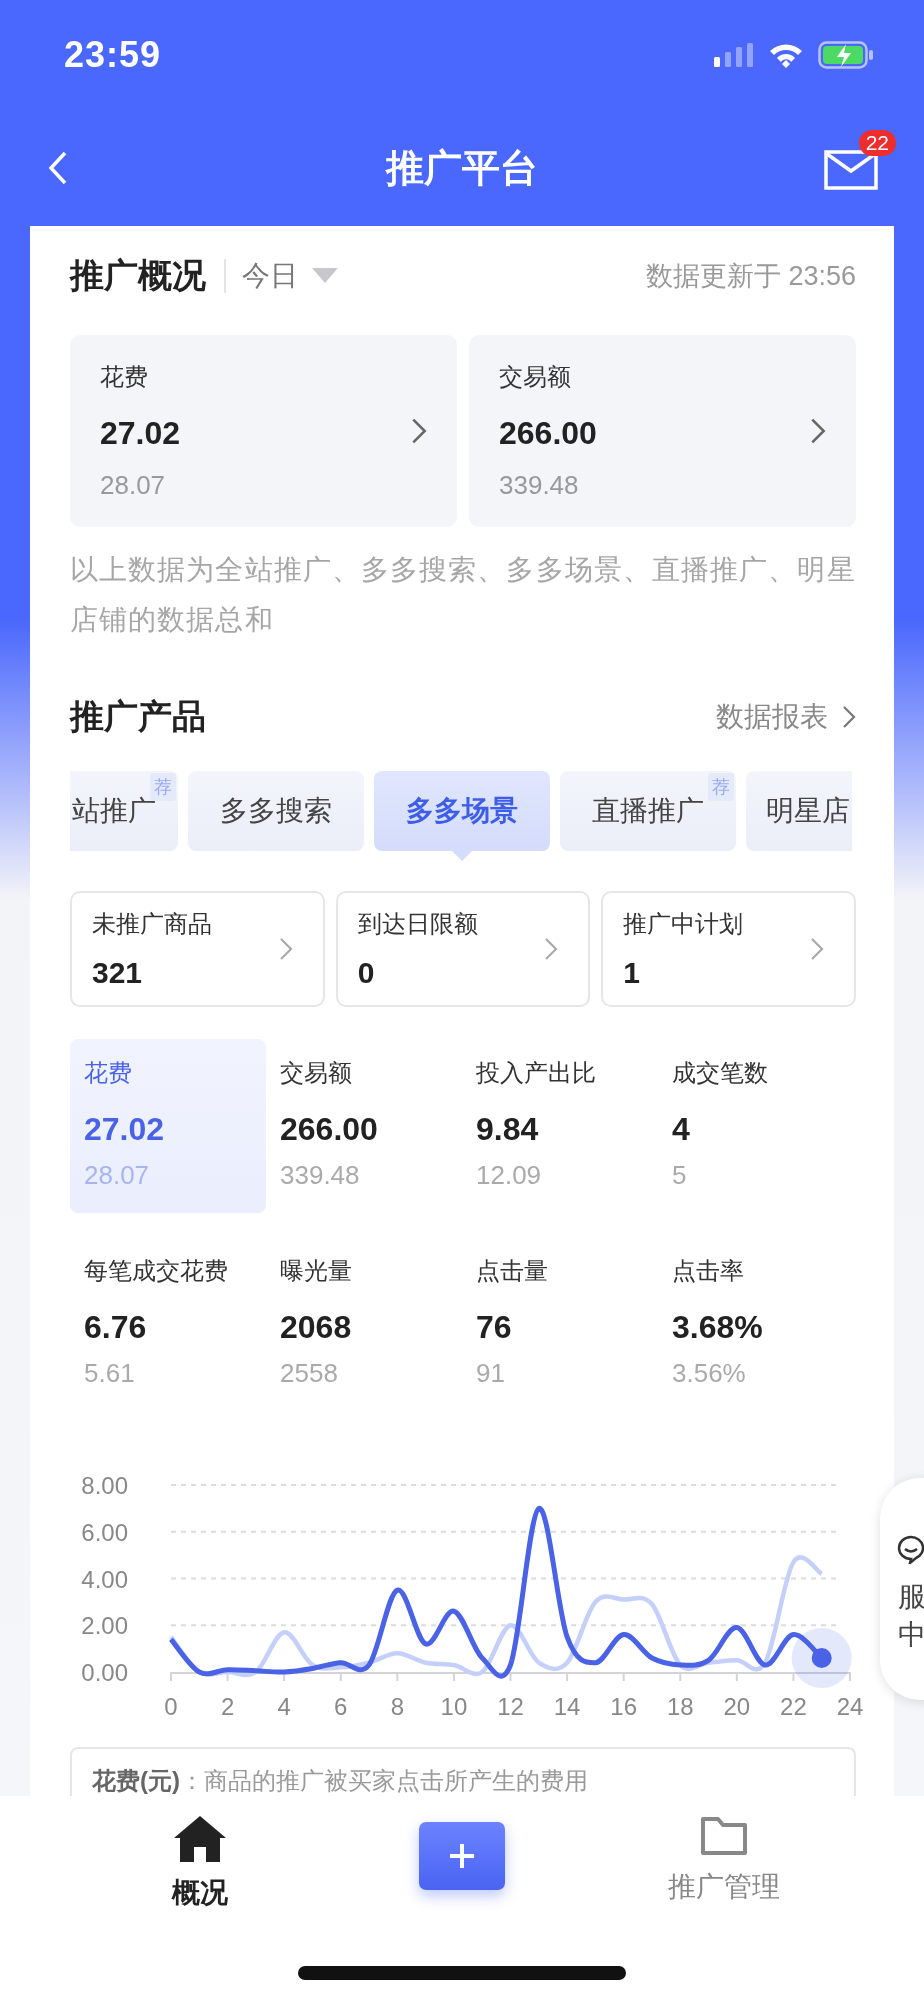  Describe the element at coordinates (567, 1706) in the screenshot. I see `x-axis-label: 14` at that location.